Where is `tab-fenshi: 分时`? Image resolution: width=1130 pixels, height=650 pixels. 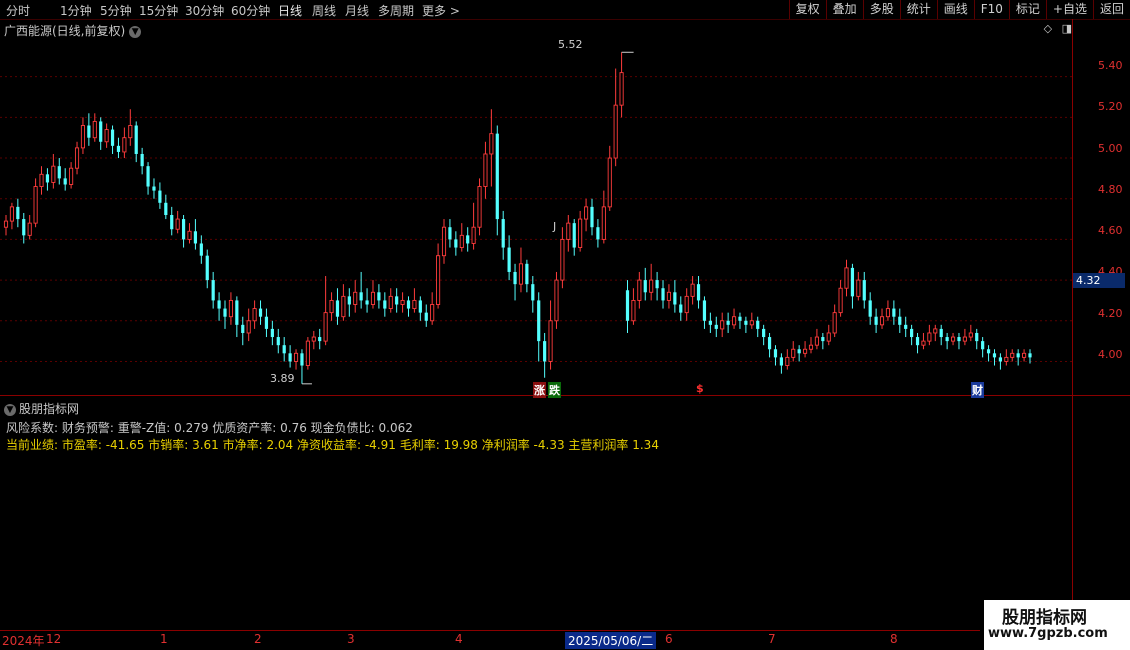
tab-fenshi: 分时 is located at coordinates (18, 10).